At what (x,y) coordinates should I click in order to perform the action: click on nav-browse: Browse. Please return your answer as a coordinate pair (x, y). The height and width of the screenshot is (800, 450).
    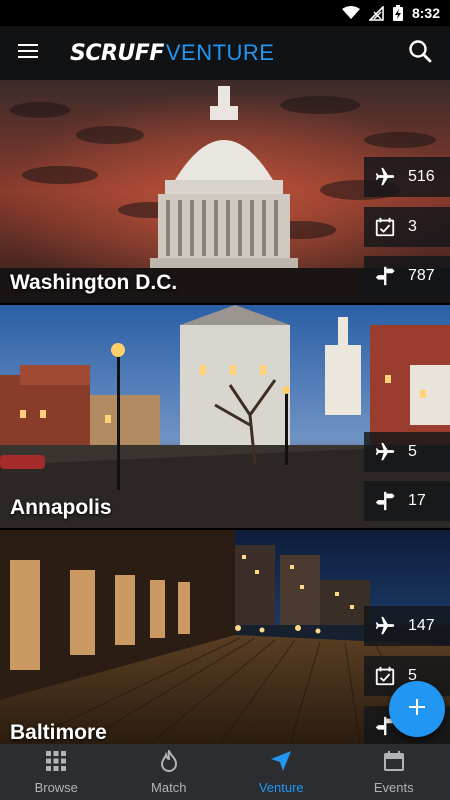
    Looking at the image, I should click on (56, 772).